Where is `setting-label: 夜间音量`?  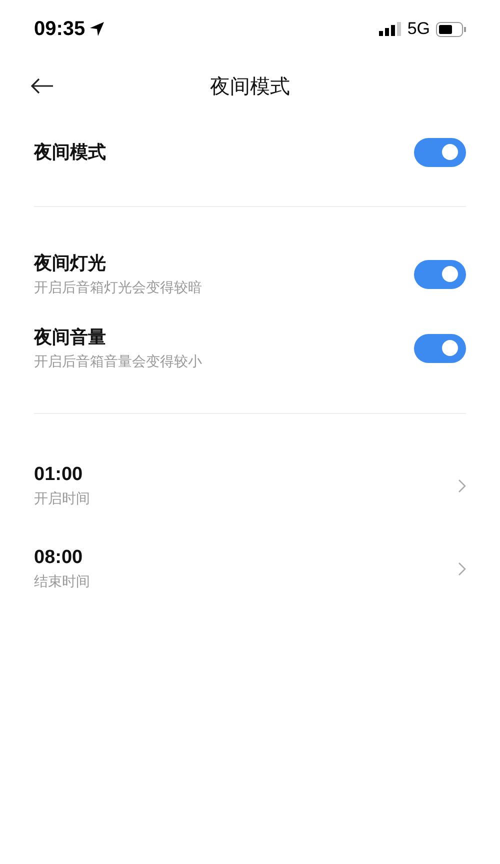 setting-label: 夜间音量 is located at coordinates (70, 337).